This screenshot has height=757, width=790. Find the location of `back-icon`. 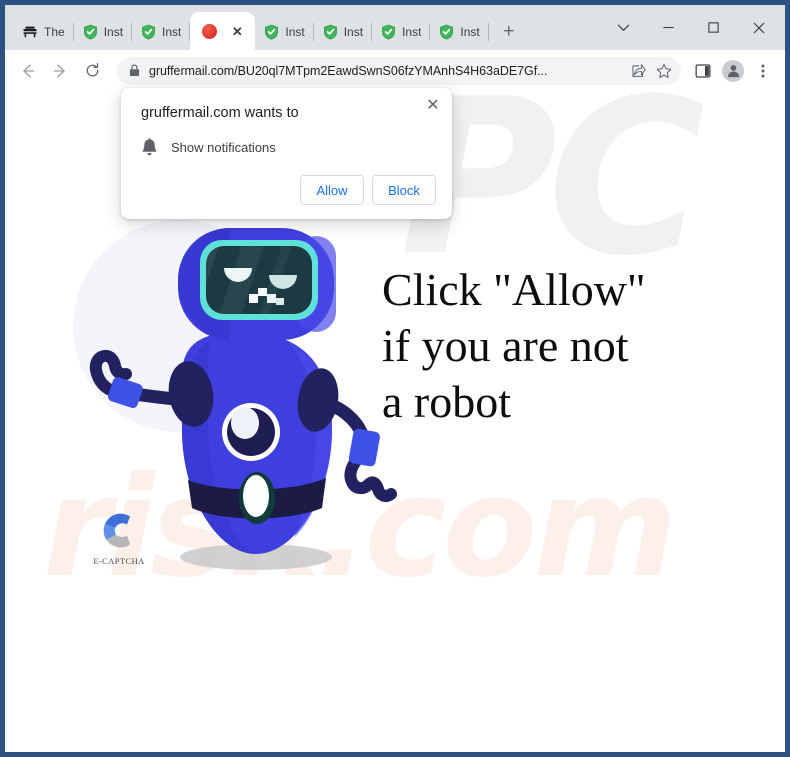

back-icon is located at coordinates (28, 71).